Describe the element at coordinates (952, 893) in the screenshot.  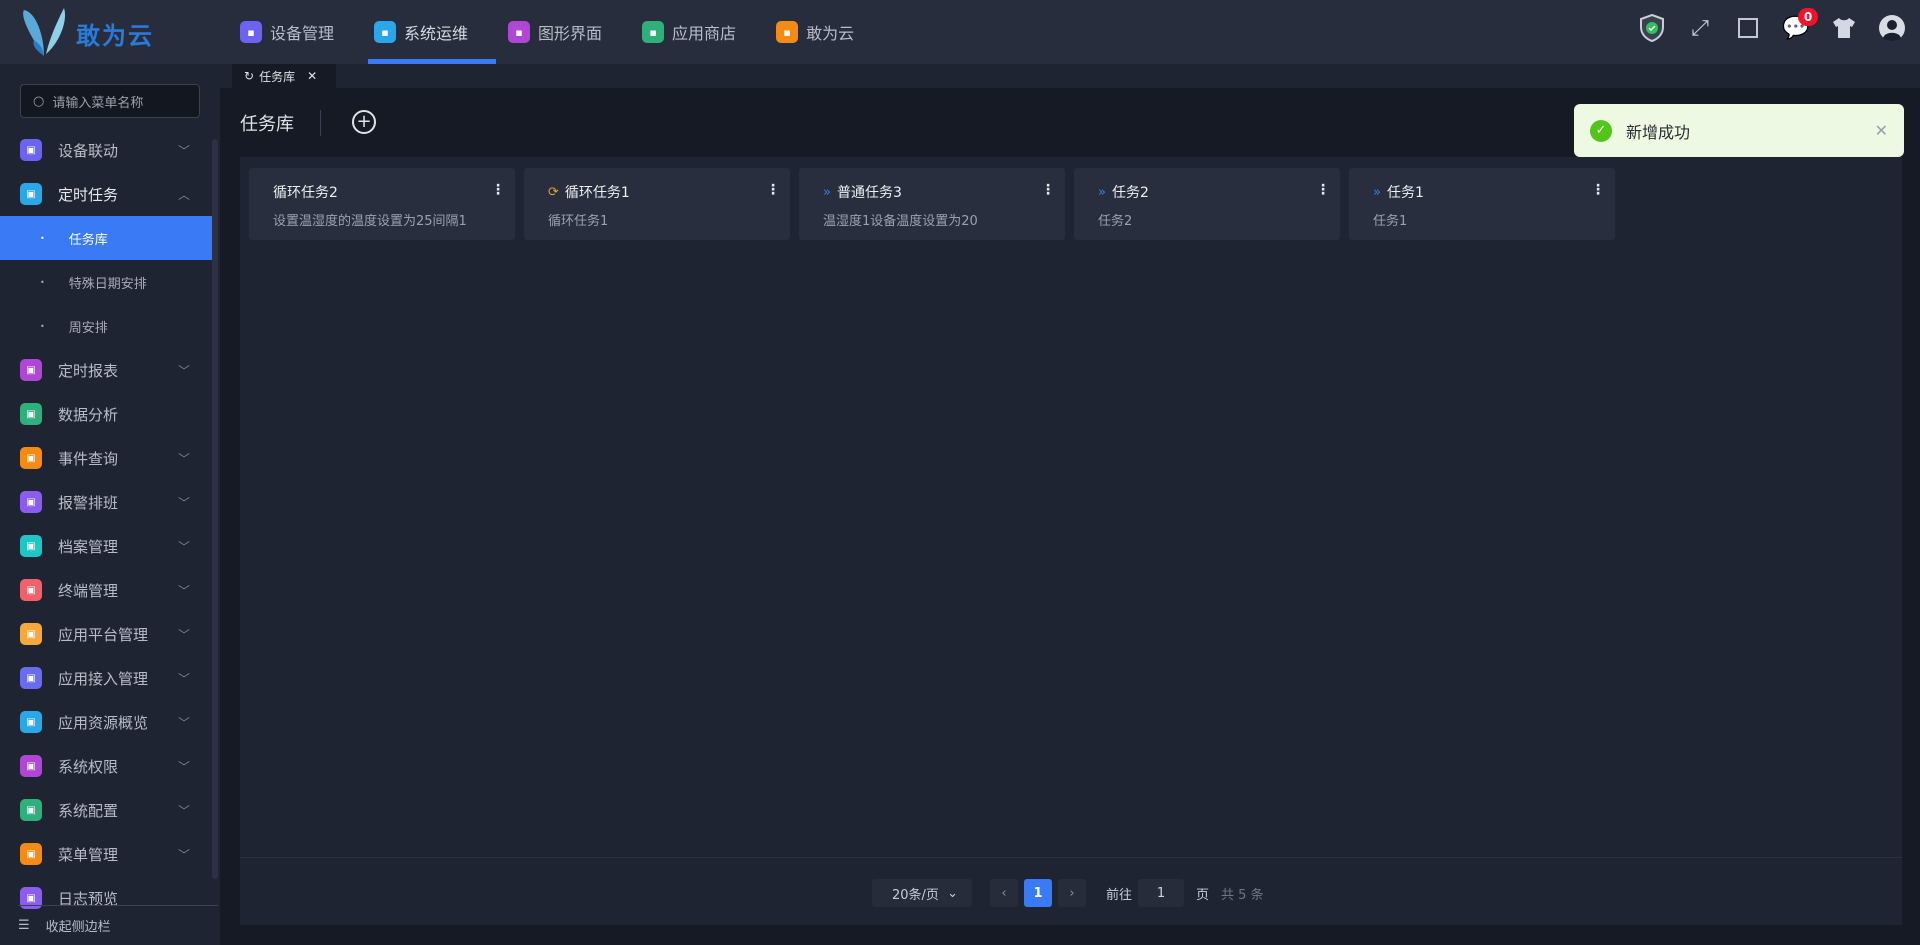
I see `chevron-down-icon: ⌄` at that location.